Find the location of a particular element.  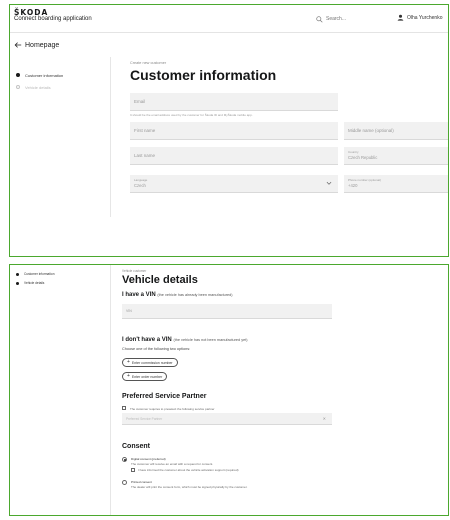

commission-button-label: Enter commission number is located at coordinates (152, 362).